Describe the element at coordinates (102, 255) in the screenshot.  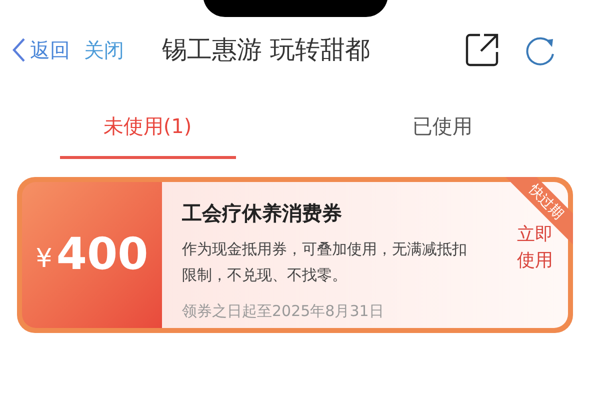
I see `coupon-amount: 400` at that location.